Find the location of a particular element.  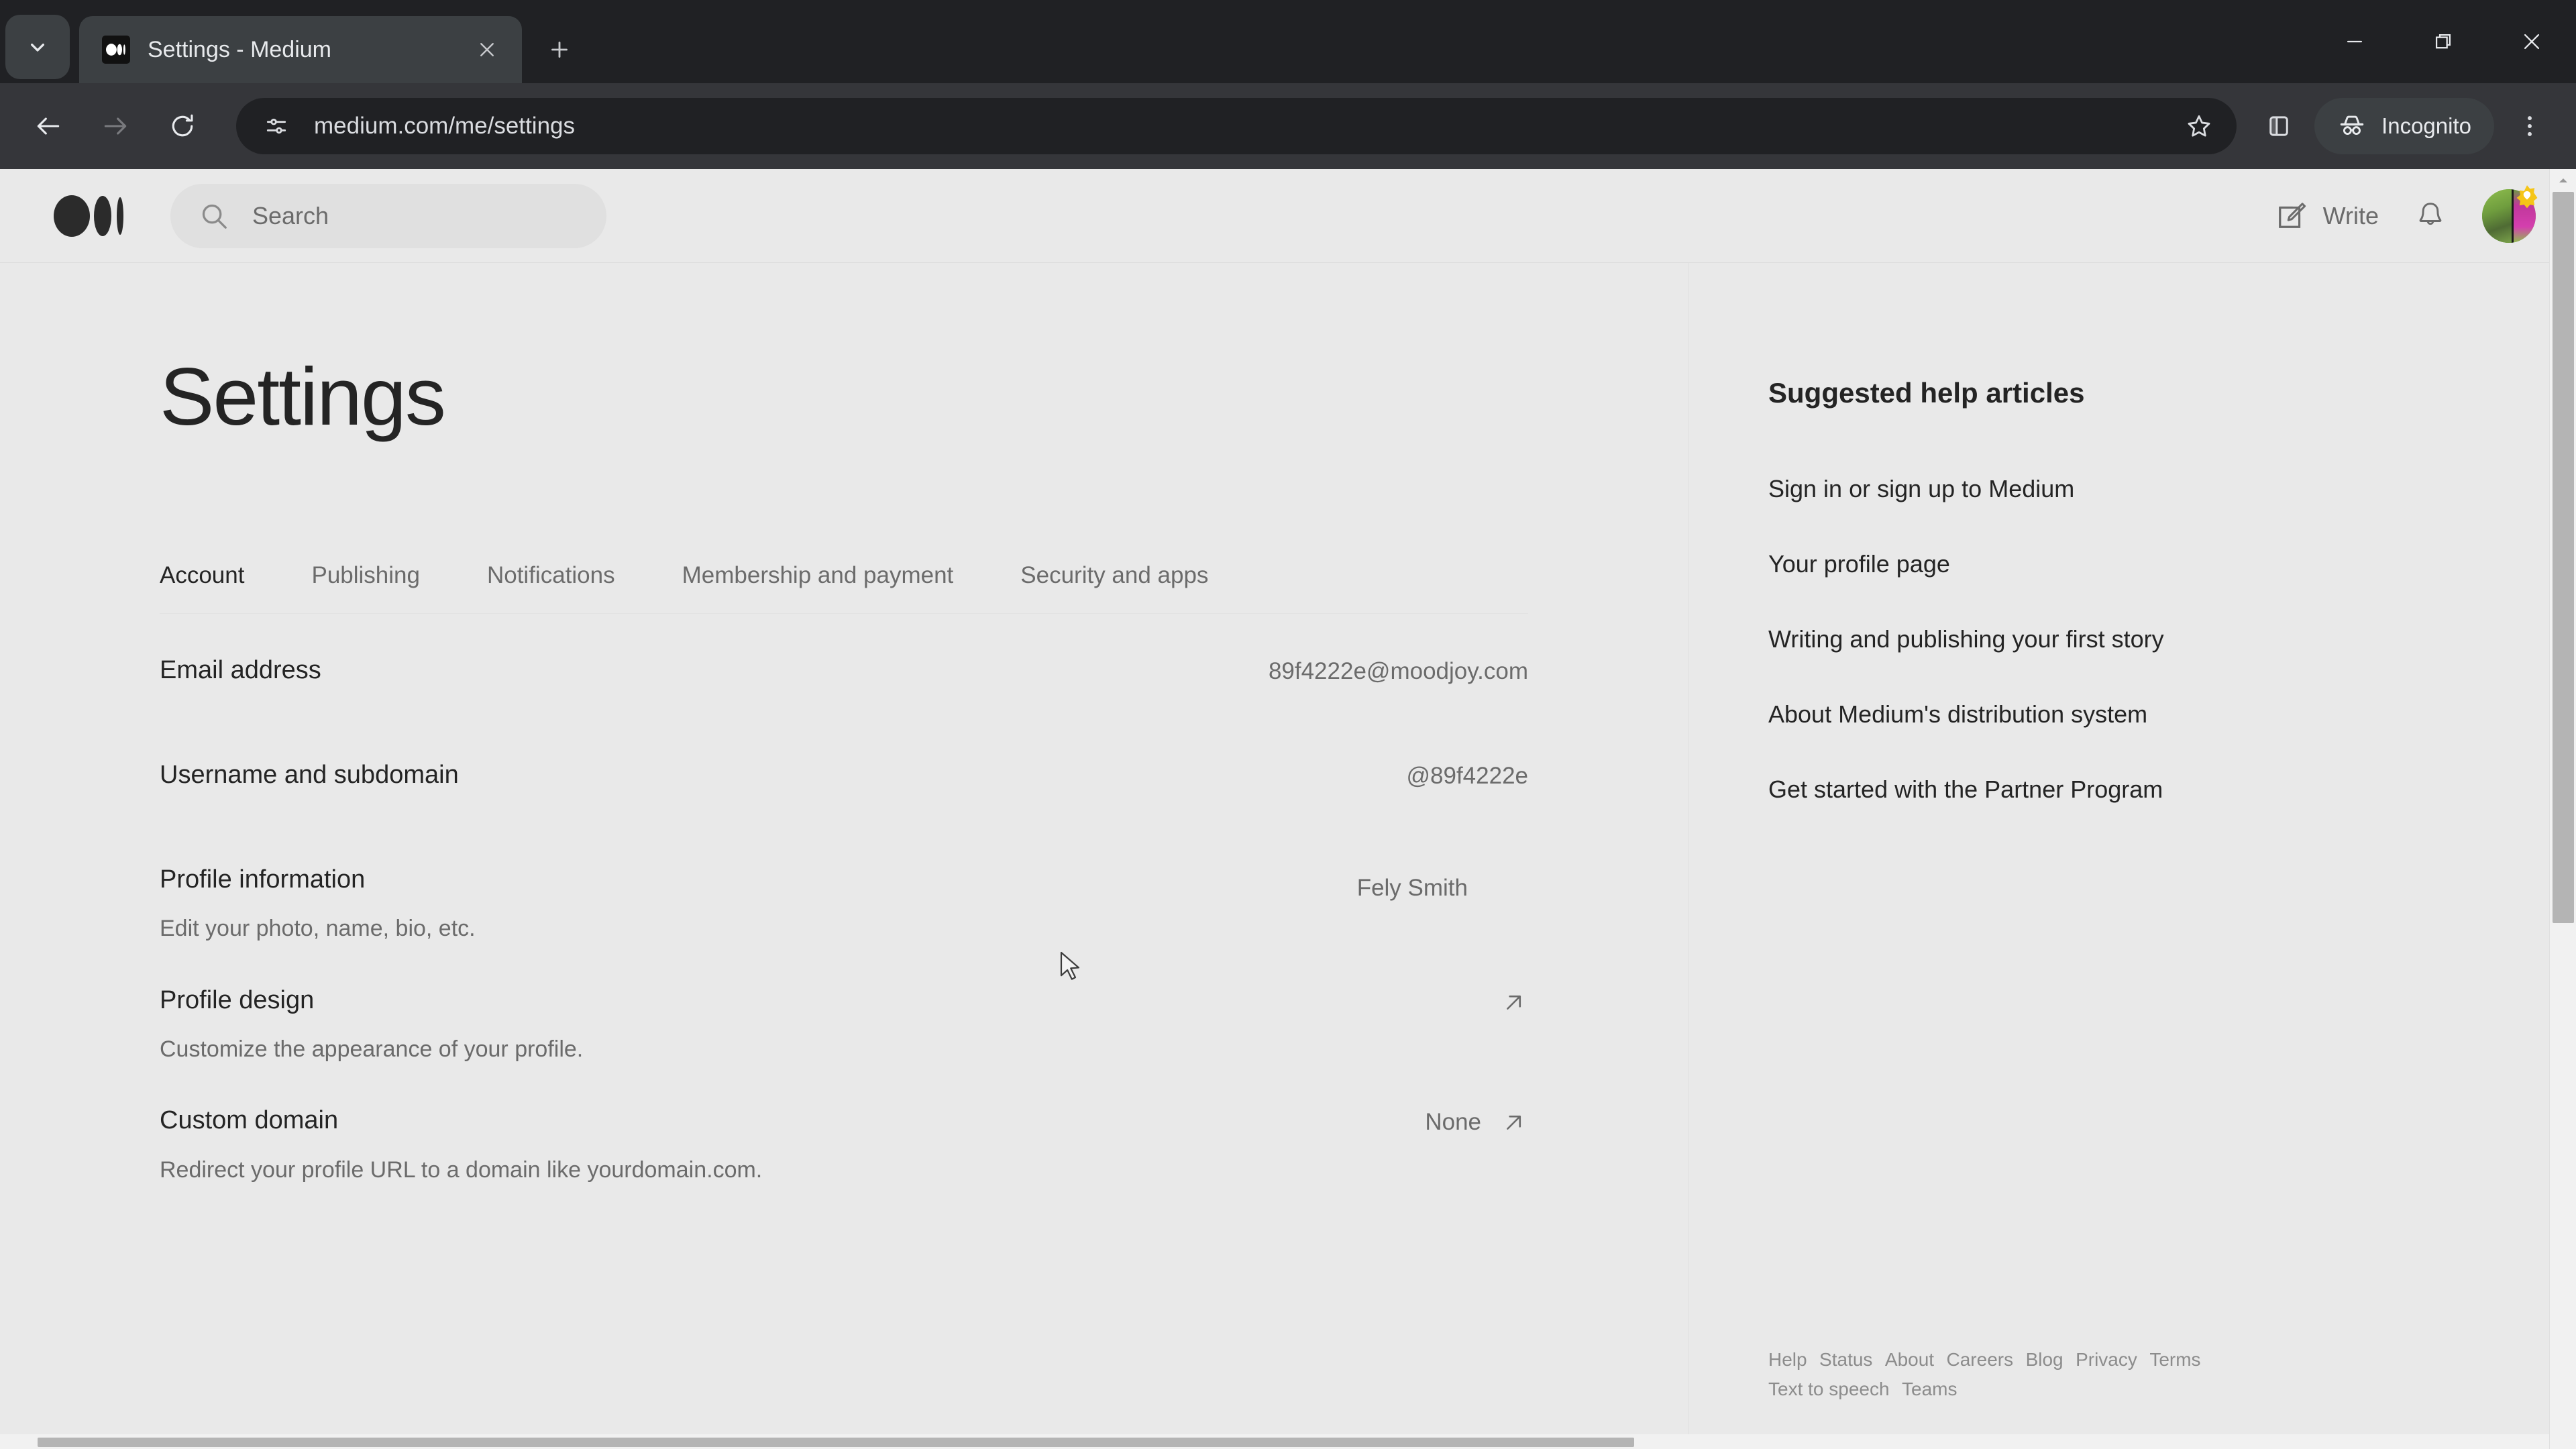

arrow-right-icon is located at coordinates (115, 126).